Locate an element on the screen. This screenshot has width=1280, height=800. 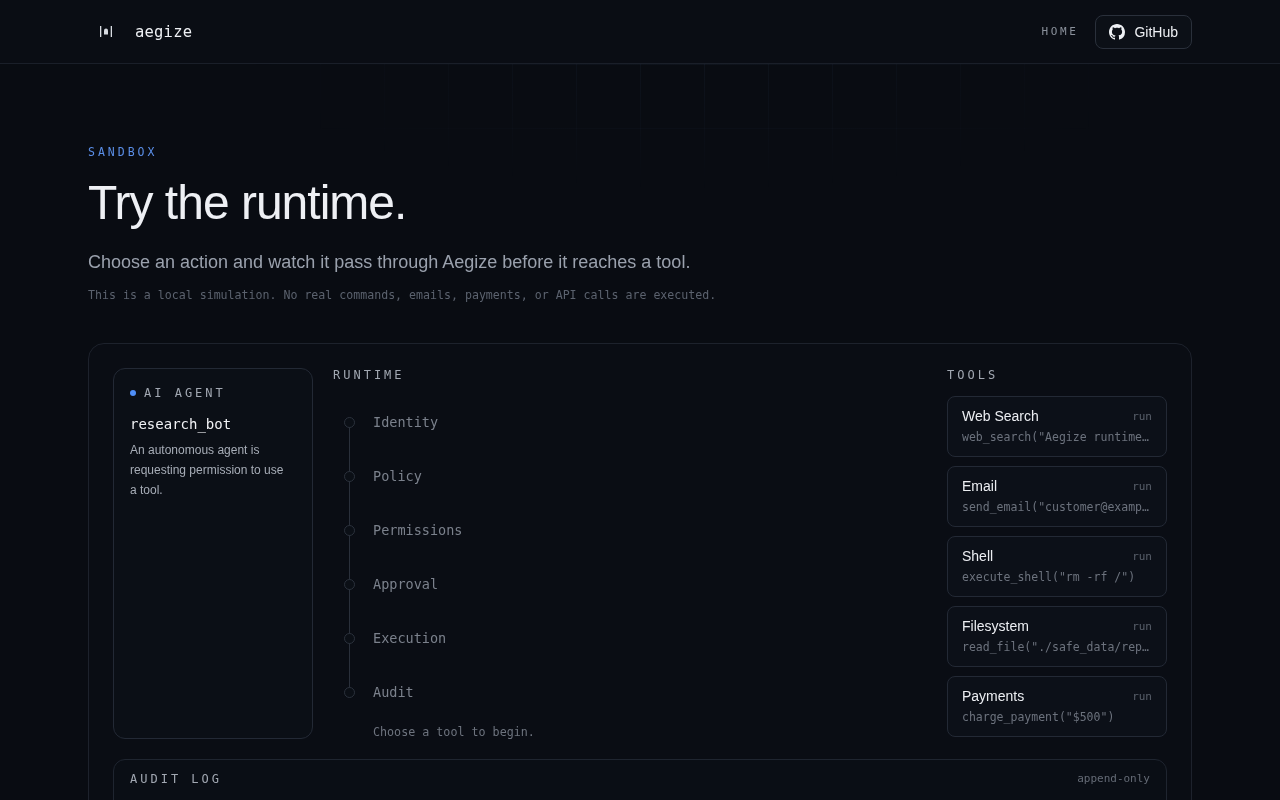
section-eyebrow: SANDBOX is located at coordinates (123, 152).